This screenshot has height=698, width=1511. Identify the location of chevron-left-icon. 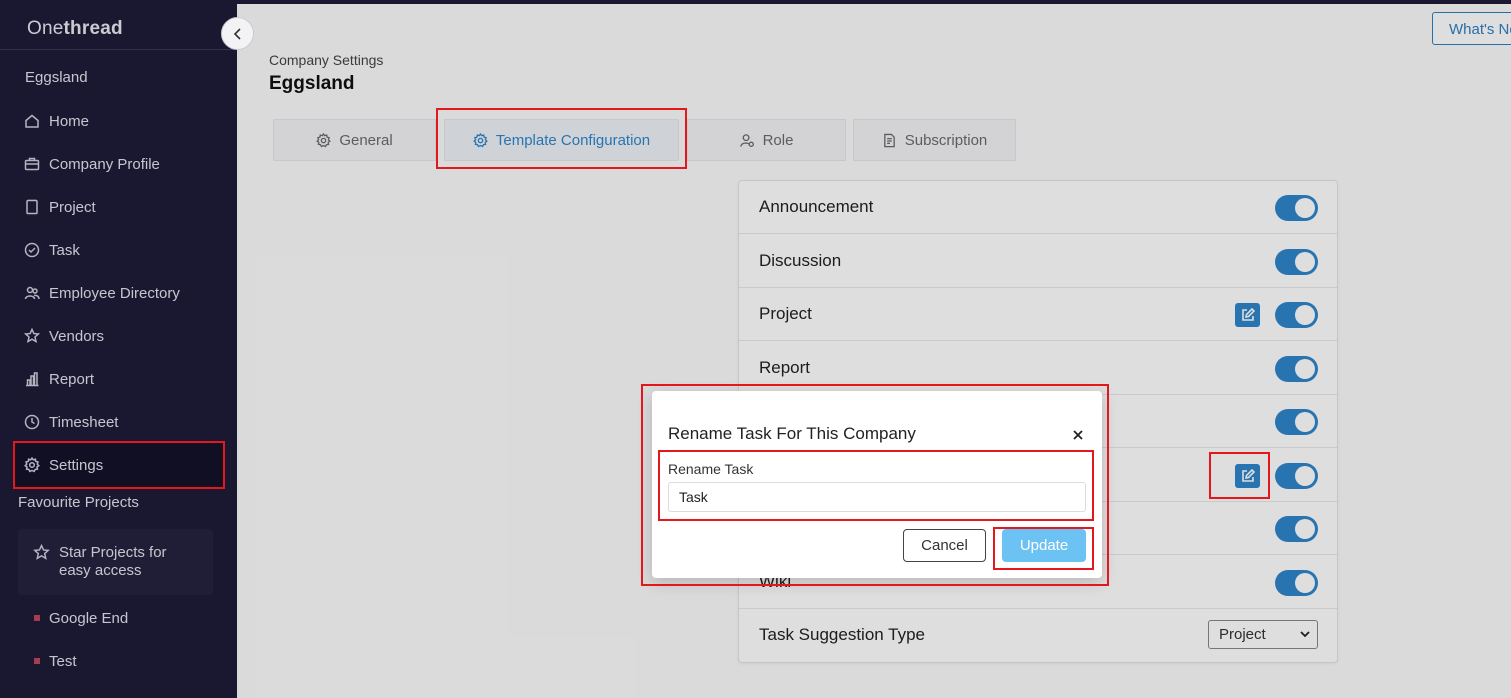
(237, 33).